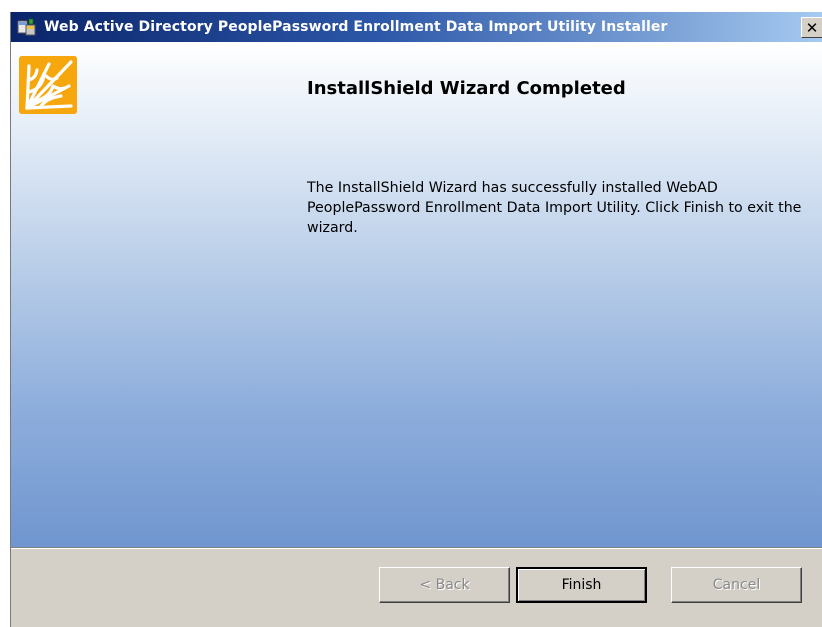  I want to click on finish-button: Finish, so click(581, 585).